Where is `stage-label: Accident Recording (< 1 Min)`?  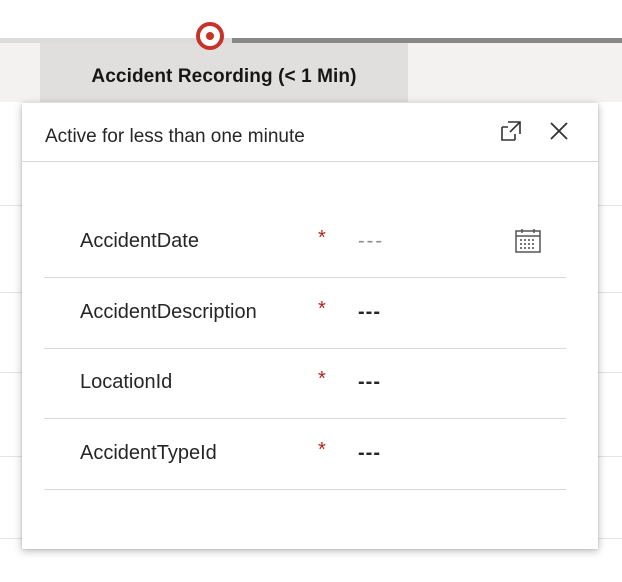 stage-label: Accident Recording (< 1 Min) is located at coordinates (224, 76).